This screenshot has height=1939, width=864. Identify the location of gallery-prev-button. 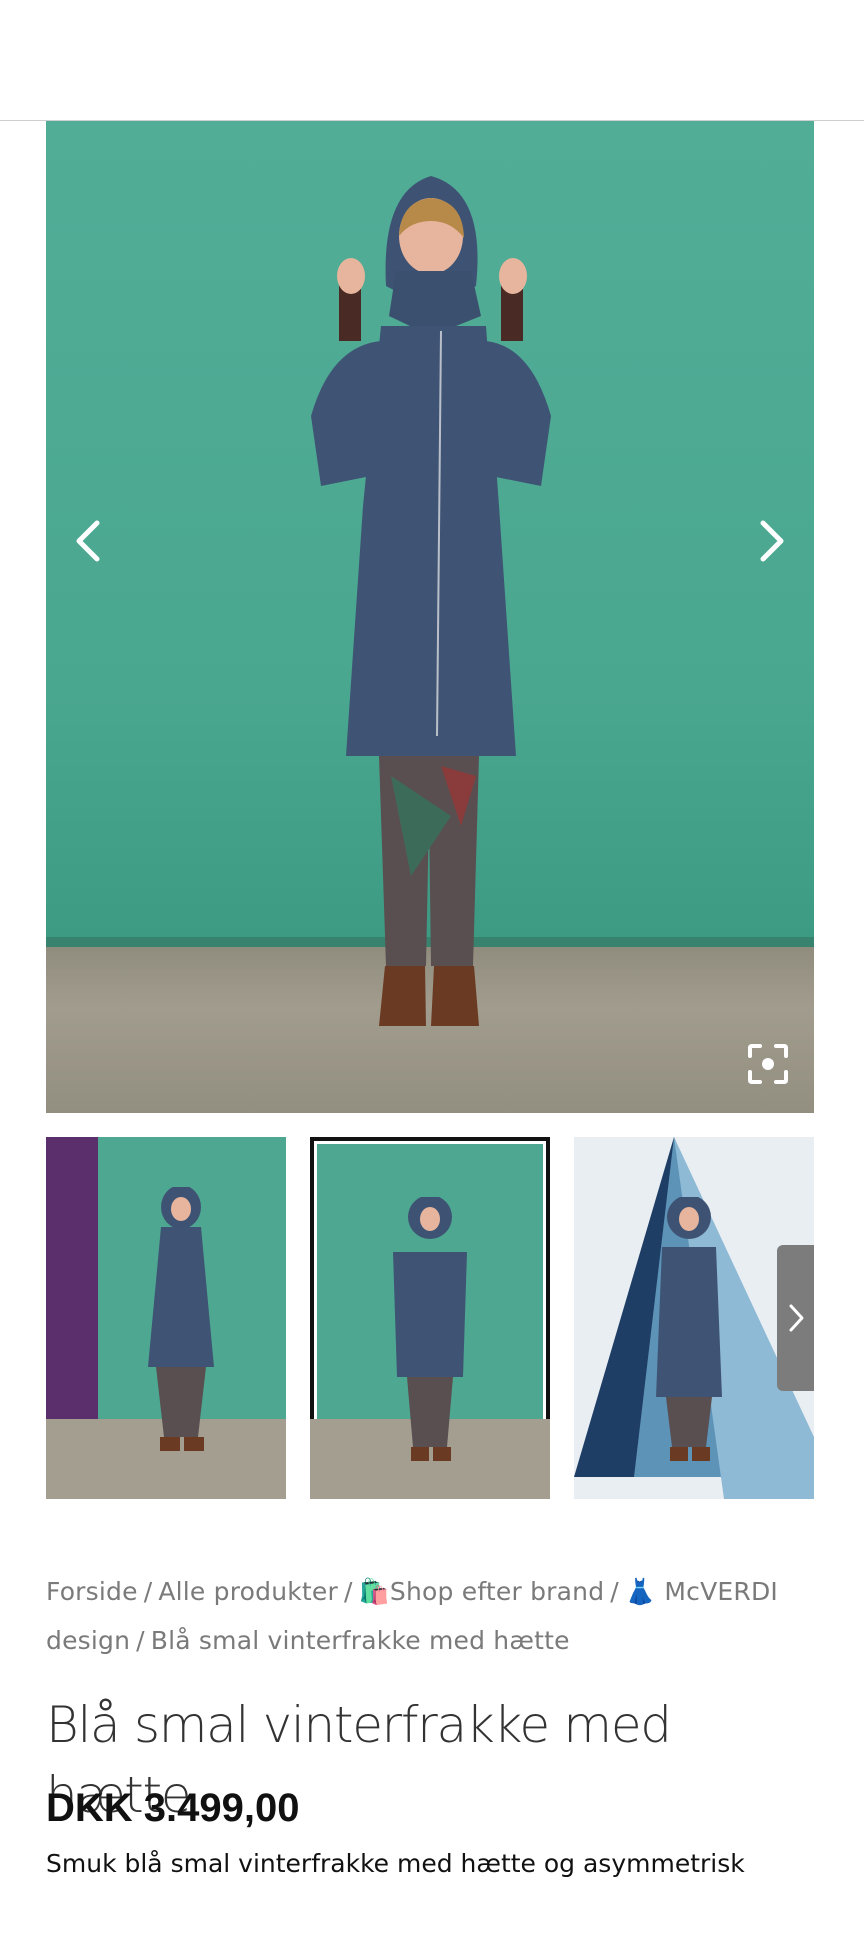
(88, 541).